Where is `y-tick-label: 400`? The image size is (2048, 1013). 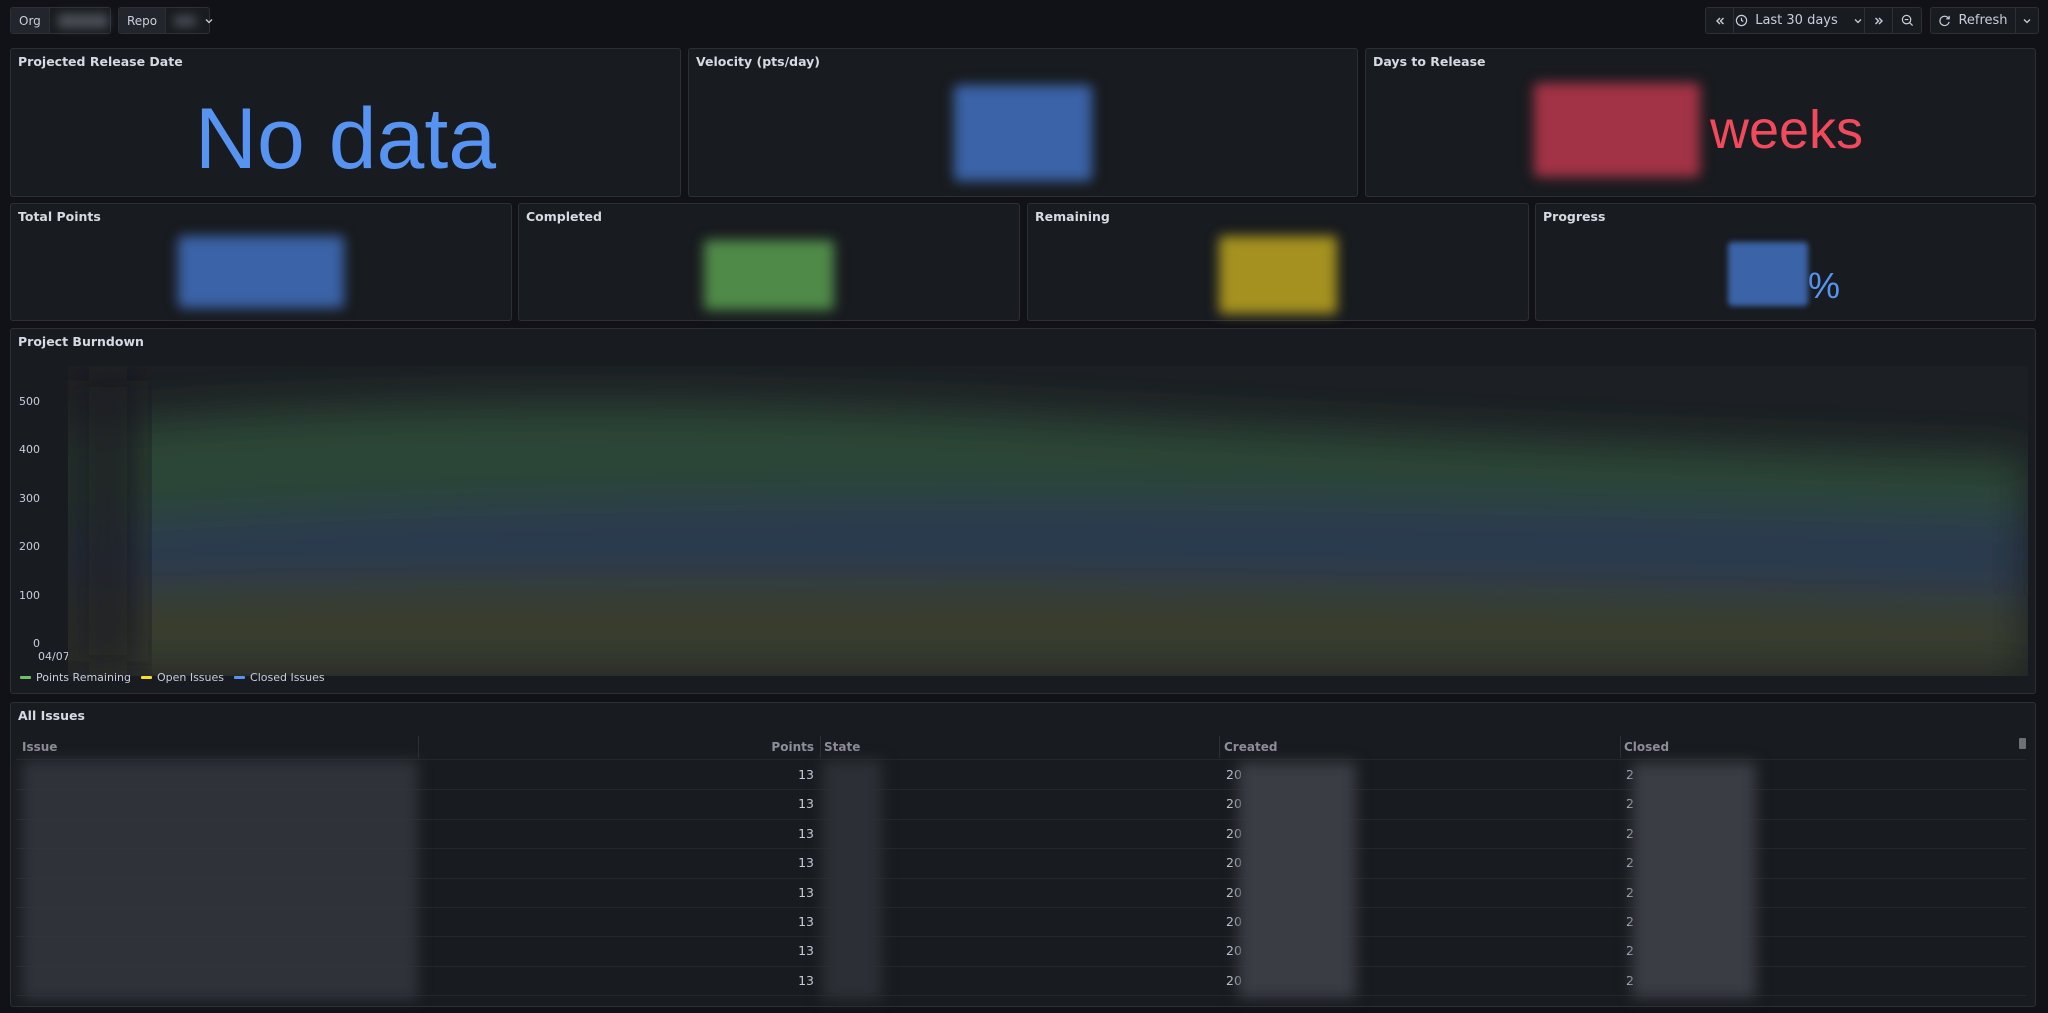 y-tick-label: 400 is located at coordinates (29, 450).